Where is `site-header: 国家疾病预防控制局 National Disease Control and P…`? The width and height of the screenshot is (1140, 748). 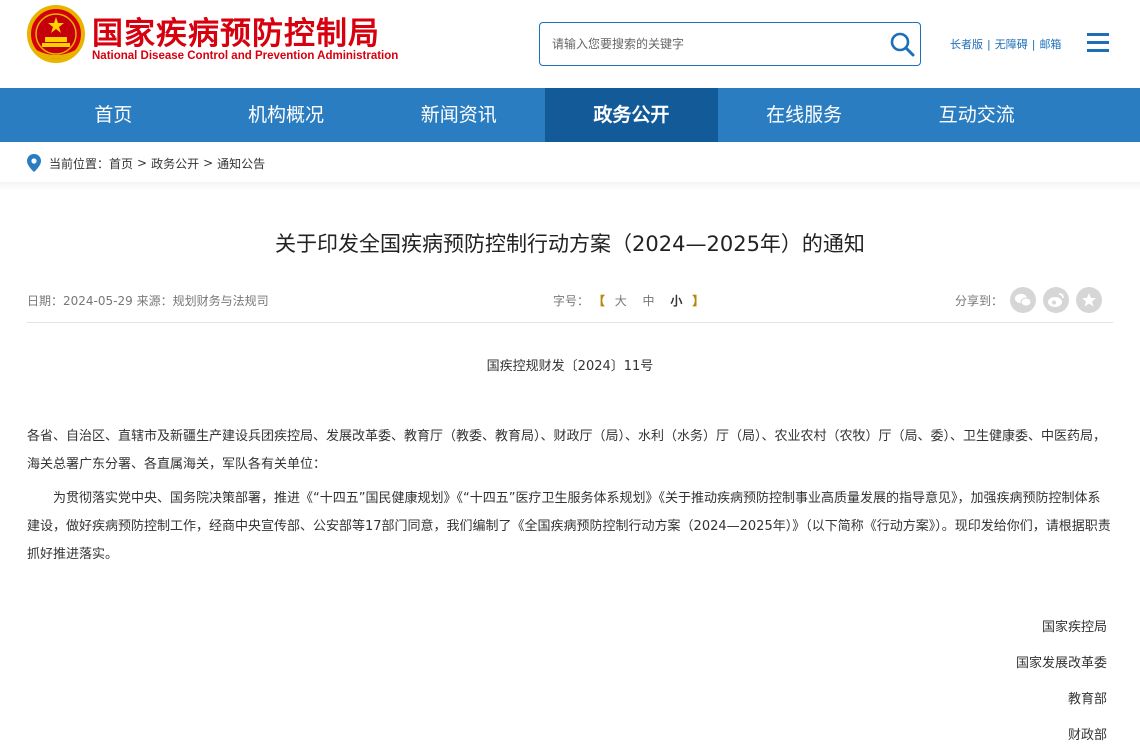
site-header: 国家疾病预防控制局 National Disease Control and P… is located at coordinates (570, 44).